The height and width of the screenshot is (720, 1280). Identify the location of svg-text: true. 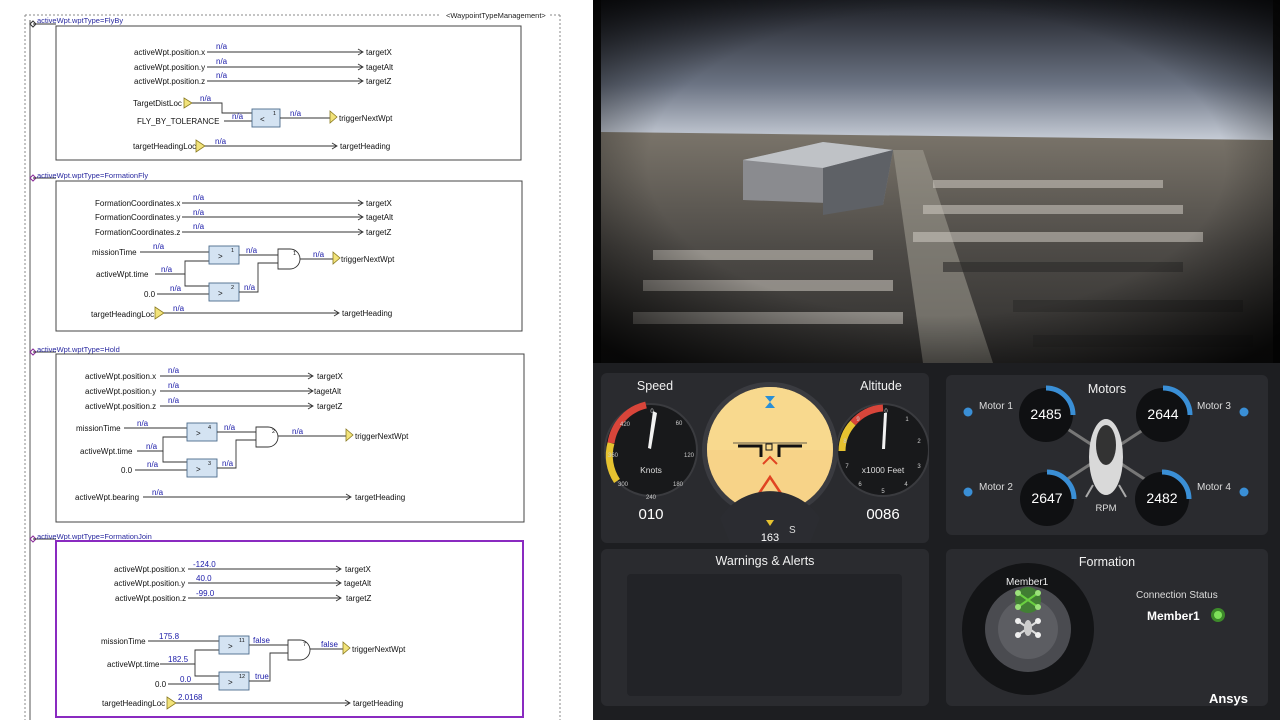
(262, 676).